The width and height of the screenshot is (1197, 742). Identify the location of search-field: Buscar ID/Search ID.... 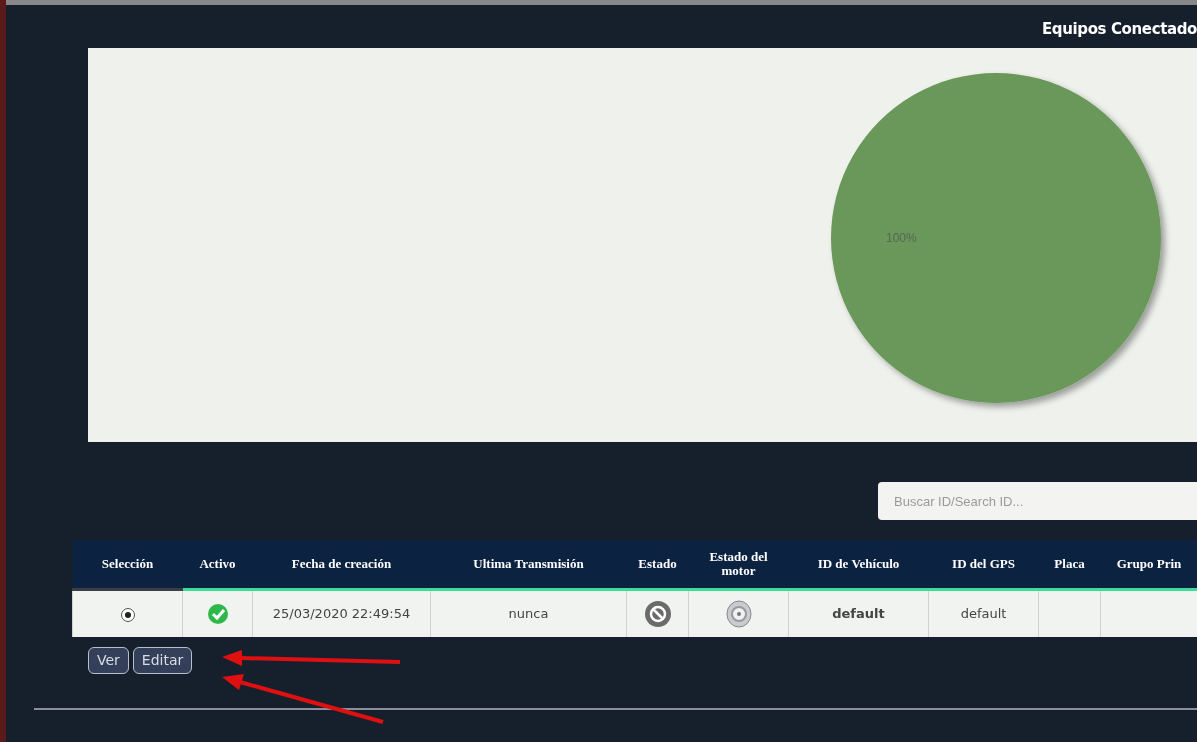
(1037, 501).